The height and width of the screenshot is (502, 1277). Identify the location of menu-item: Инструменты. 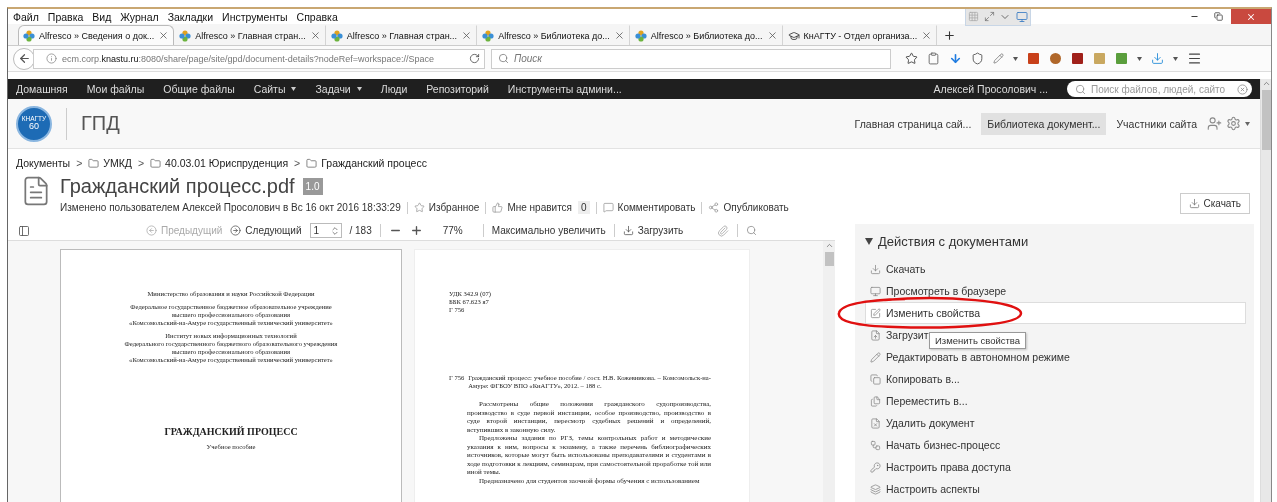
(255, 16).